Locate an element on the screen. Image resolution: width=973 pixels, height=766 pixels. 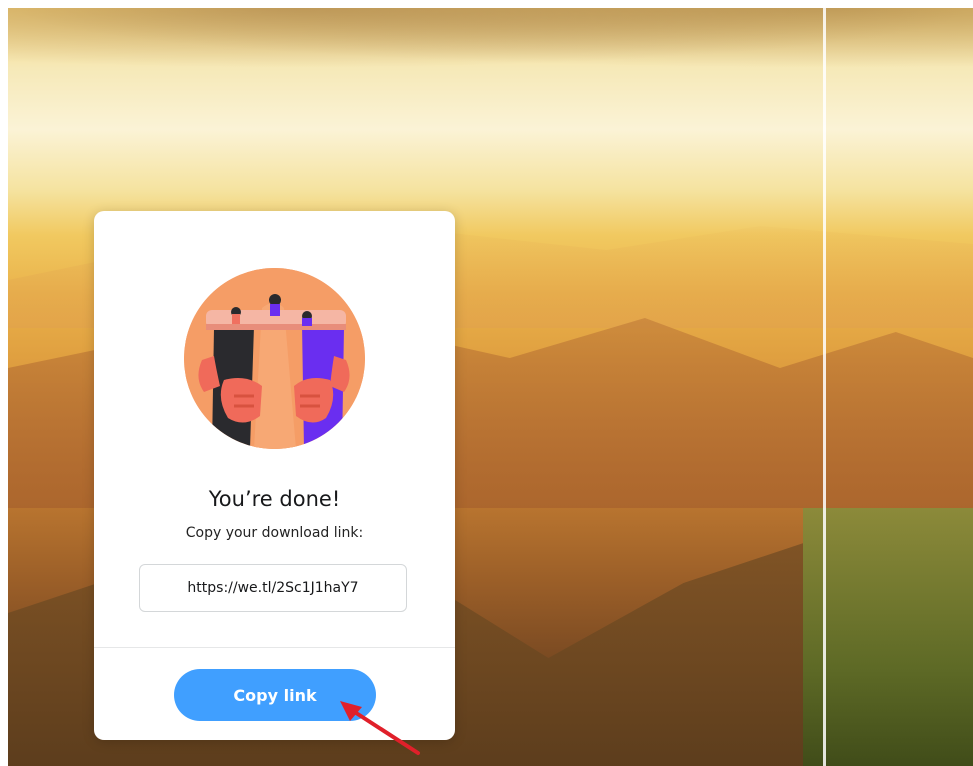
red-arrow-icon is located at coordinates (380, 728).